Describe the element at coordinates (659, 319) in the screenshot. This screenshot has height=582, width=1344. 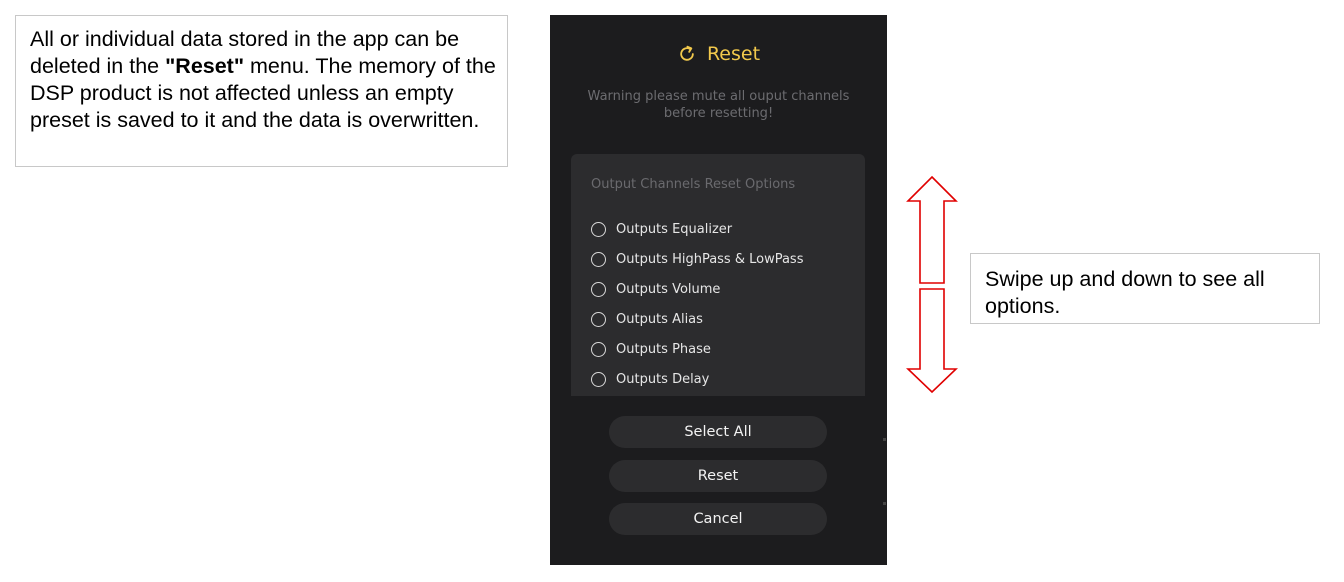
I see `option-label: Outputs Alias` at that location.